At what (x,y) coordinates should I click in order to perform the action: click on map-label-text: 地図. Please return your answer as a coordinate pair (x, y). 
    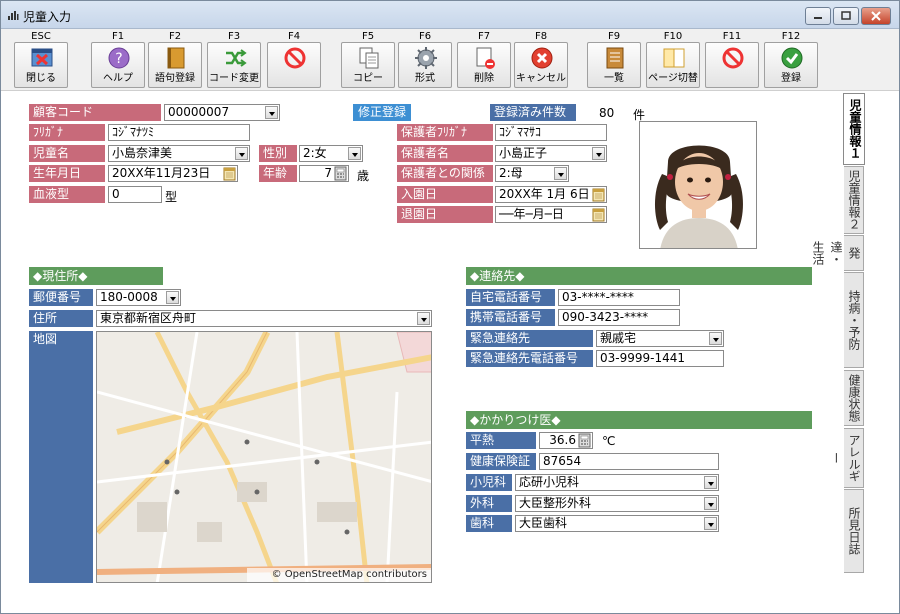
    Looking at the image, I should click on (45, 339).